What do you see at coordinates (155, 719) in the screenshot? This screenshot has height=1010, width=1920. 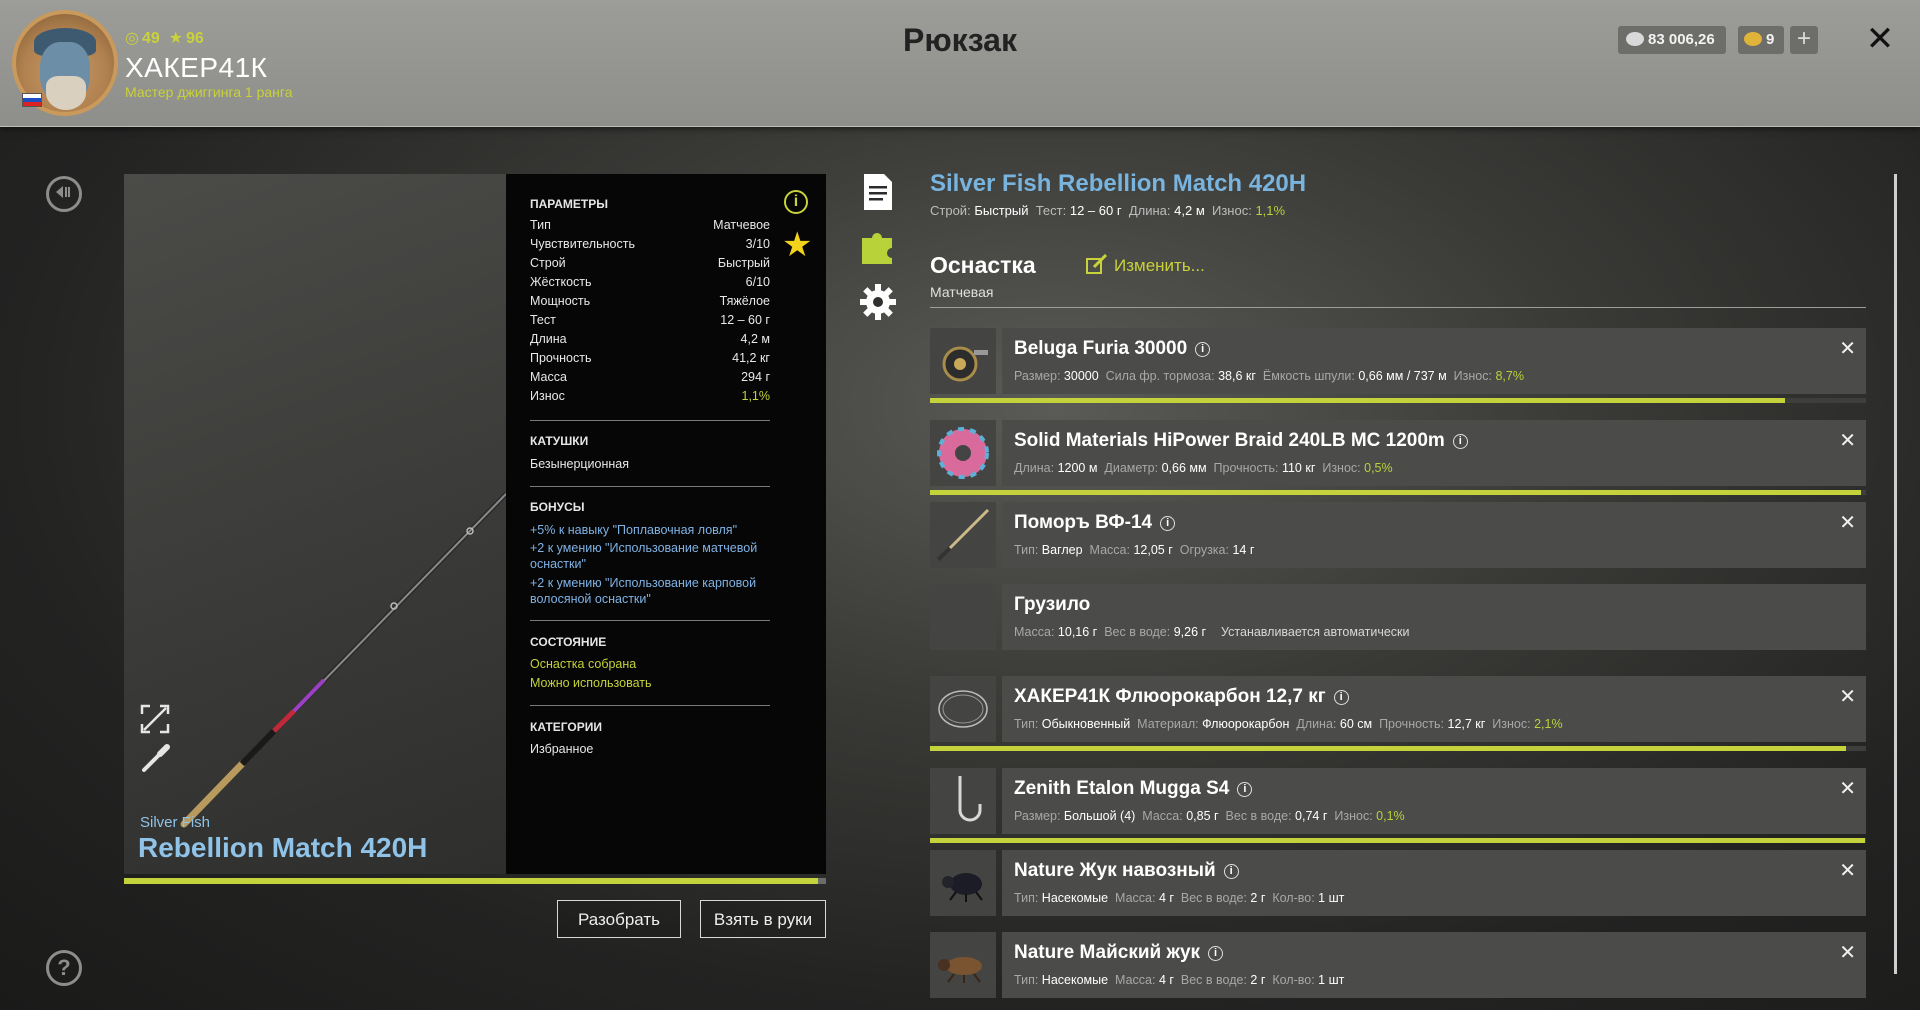 I see `expand-icon` at bounding box center [155, 719].